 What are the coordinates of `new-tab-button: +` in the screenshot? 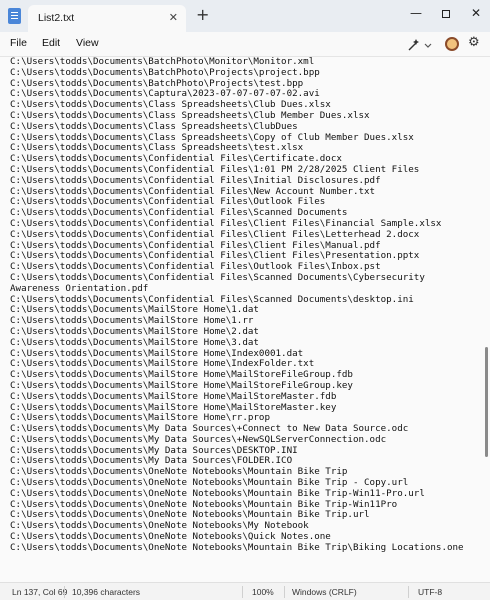 It's located at (202, 15).